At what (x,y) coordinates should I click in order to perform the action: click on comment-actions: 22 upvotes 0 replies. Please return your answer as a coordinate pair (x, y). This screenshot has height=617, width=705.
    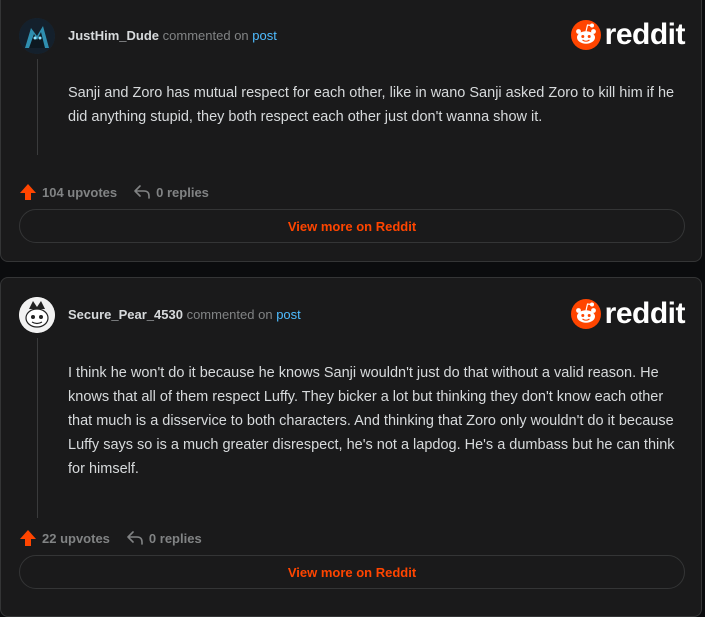
    Looking at the image, I should click on (110, 538).